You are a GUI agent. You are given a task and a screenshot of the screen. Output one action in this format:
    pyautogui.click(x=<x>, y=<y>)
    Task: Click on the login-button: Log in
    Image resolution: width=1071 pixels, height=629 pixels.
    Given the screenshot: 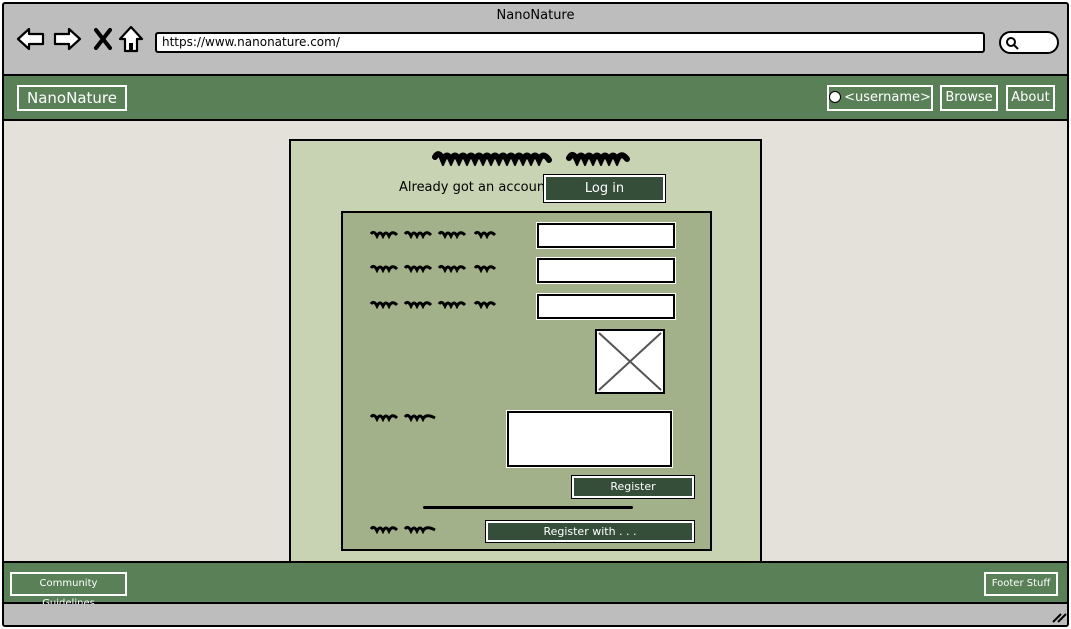 What is the action you would take?
    pyautogui.click(x=604, y=188)
    